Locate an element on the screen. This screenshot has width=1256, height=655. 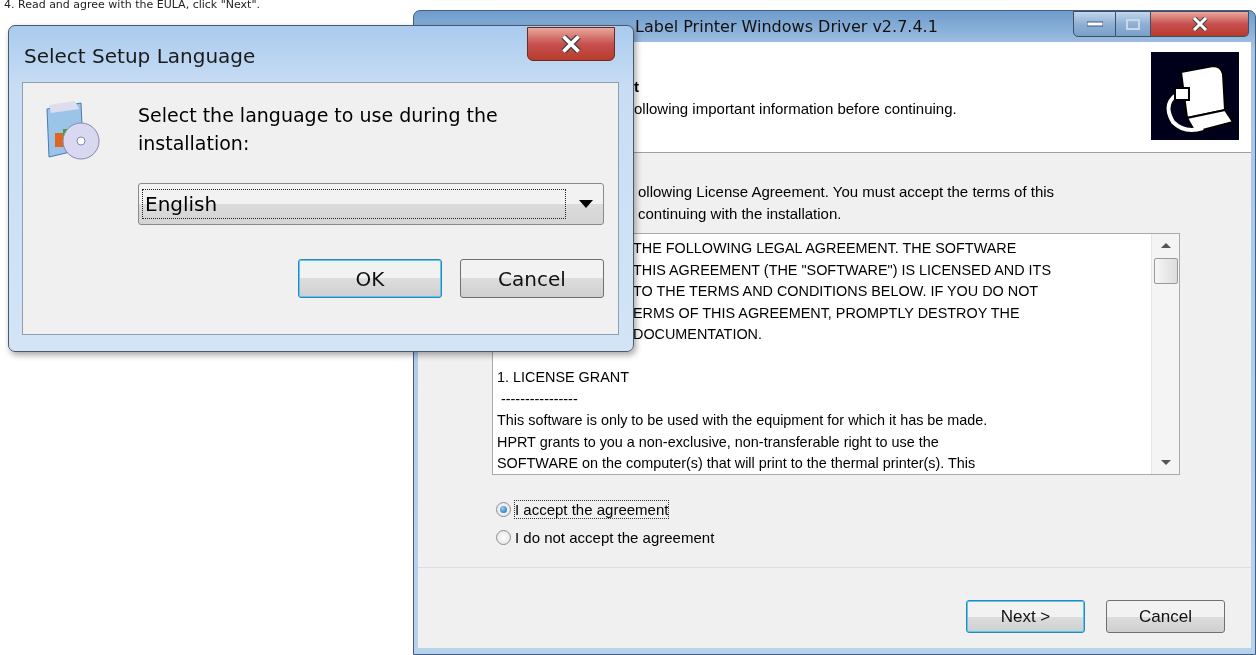
minimize-button is located at coordinates (1094, 24).